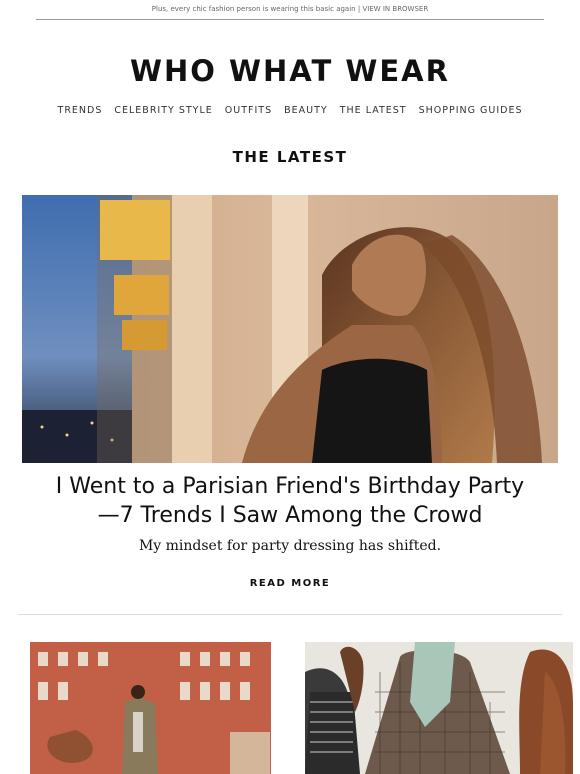 The image size is (580, 774). I want to click on article-thumbnail-left, so click(150, 708).